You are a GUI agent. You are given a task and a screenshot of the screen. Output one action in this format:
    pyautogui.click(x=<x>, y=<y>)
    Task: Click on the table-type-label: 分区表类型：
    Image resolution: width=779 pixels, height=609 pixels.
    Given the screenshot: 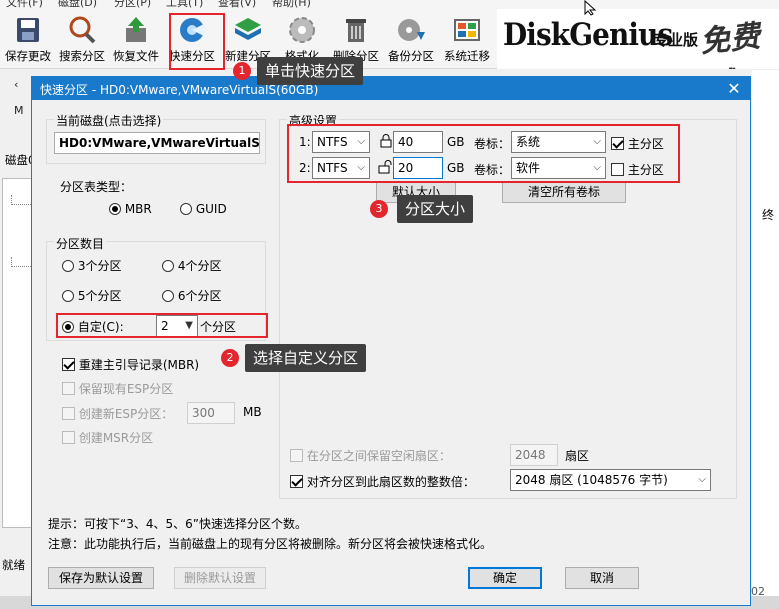 What is the action you would take?
    pyautogui.click(x=96, y=187)
    